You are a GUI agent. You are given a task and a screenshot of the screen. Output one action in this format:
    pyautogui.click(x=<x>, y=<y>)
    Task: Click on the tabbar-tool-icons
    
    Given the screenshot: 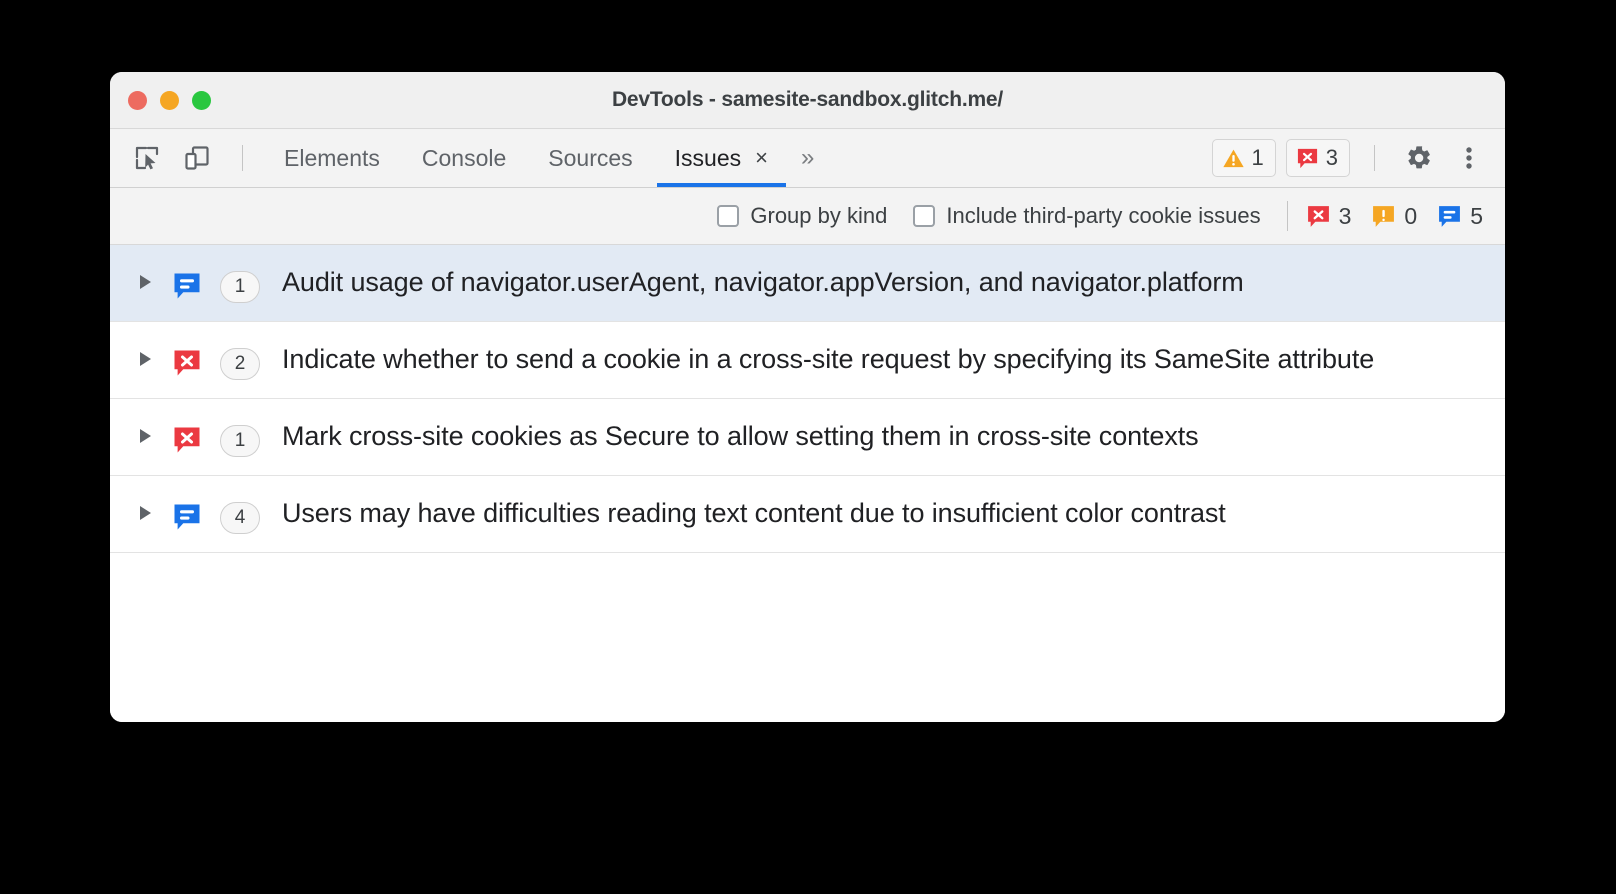 What is the action you would take?
    pyautogui.click(x=192, y=158)
    